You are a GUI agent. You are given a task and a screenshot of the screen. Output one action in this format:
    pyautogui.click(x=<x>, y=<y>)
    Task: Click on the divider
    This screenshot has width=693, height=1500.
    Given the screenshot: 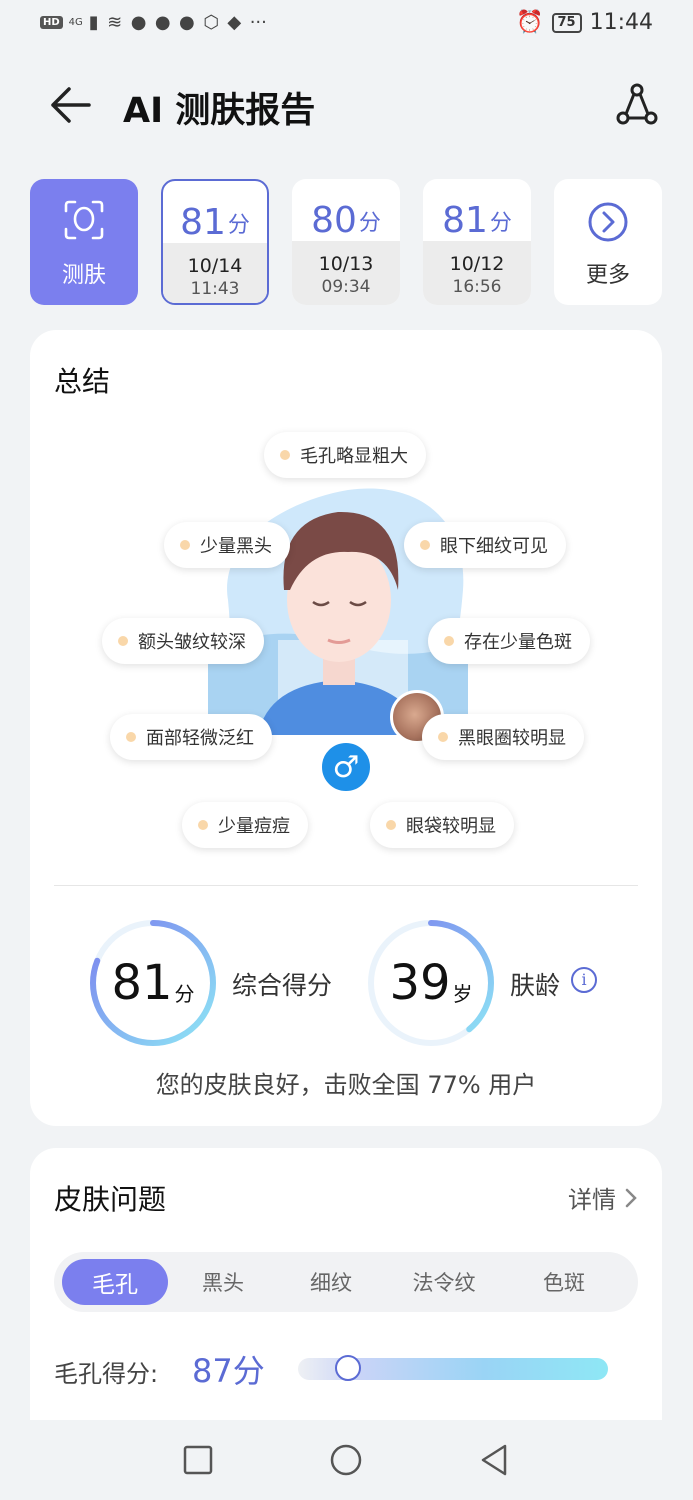 What is the action you would take?
    pyautogui.click(x=346, y=885)
    